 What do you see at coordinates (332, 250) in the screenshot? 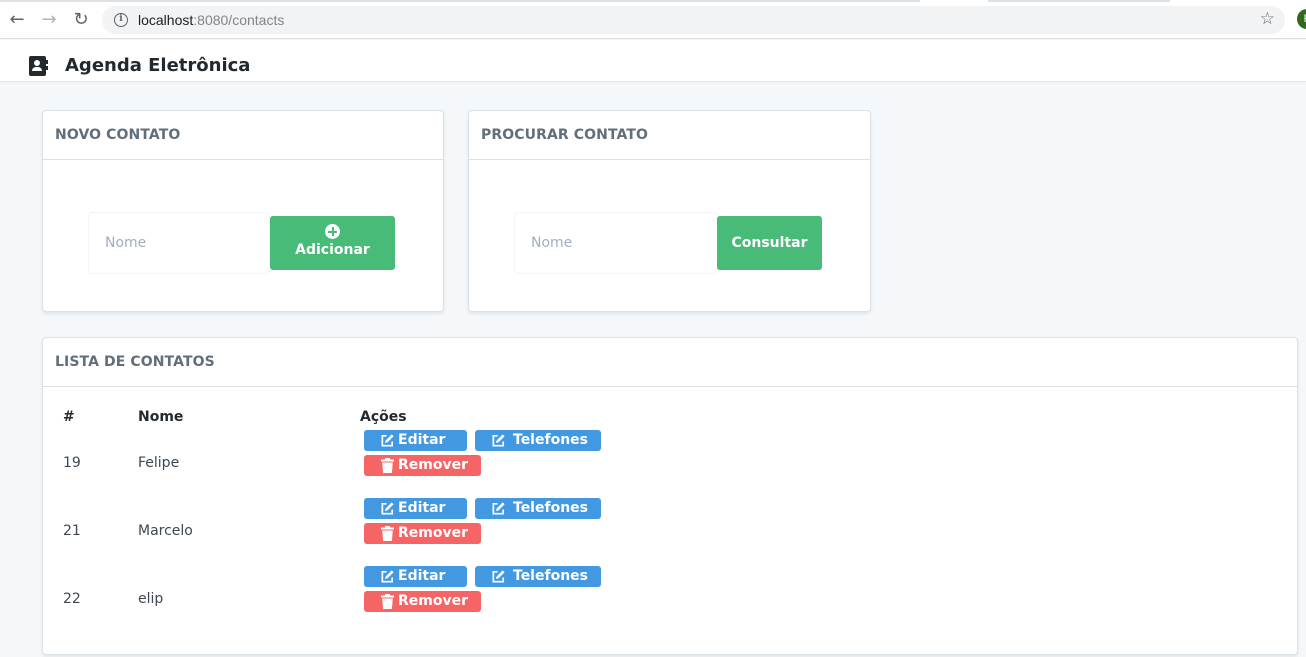
I see `add-contact-label: Adicionar` at bounding box center [332, 250].